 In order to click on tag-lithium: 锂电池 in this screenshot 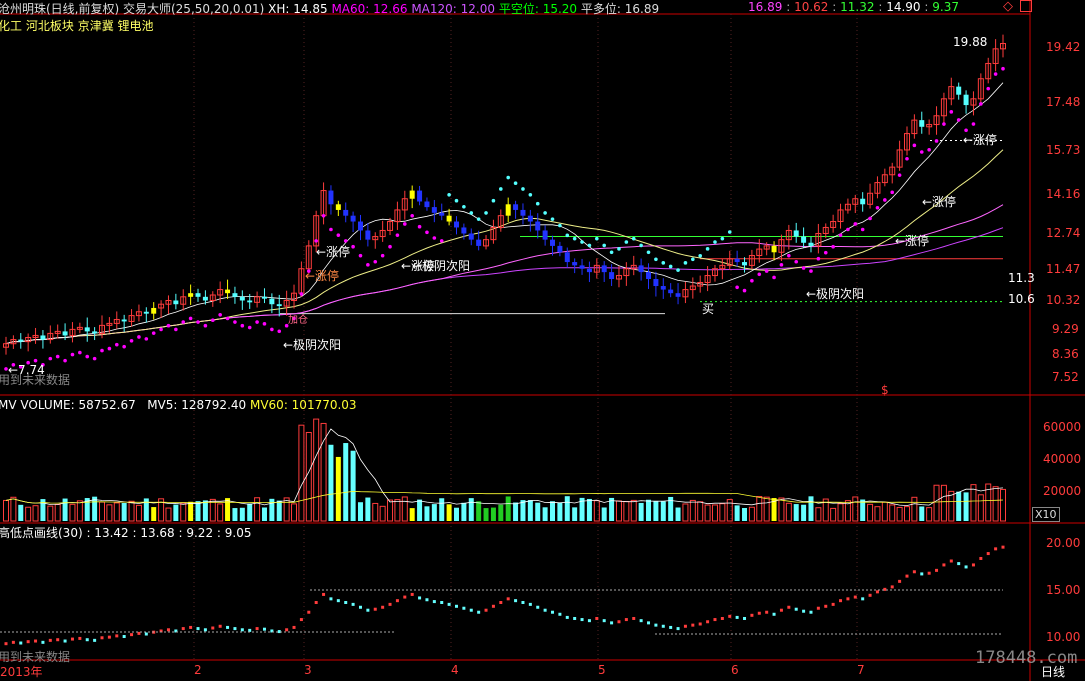, I will do `click(136, 26)`.